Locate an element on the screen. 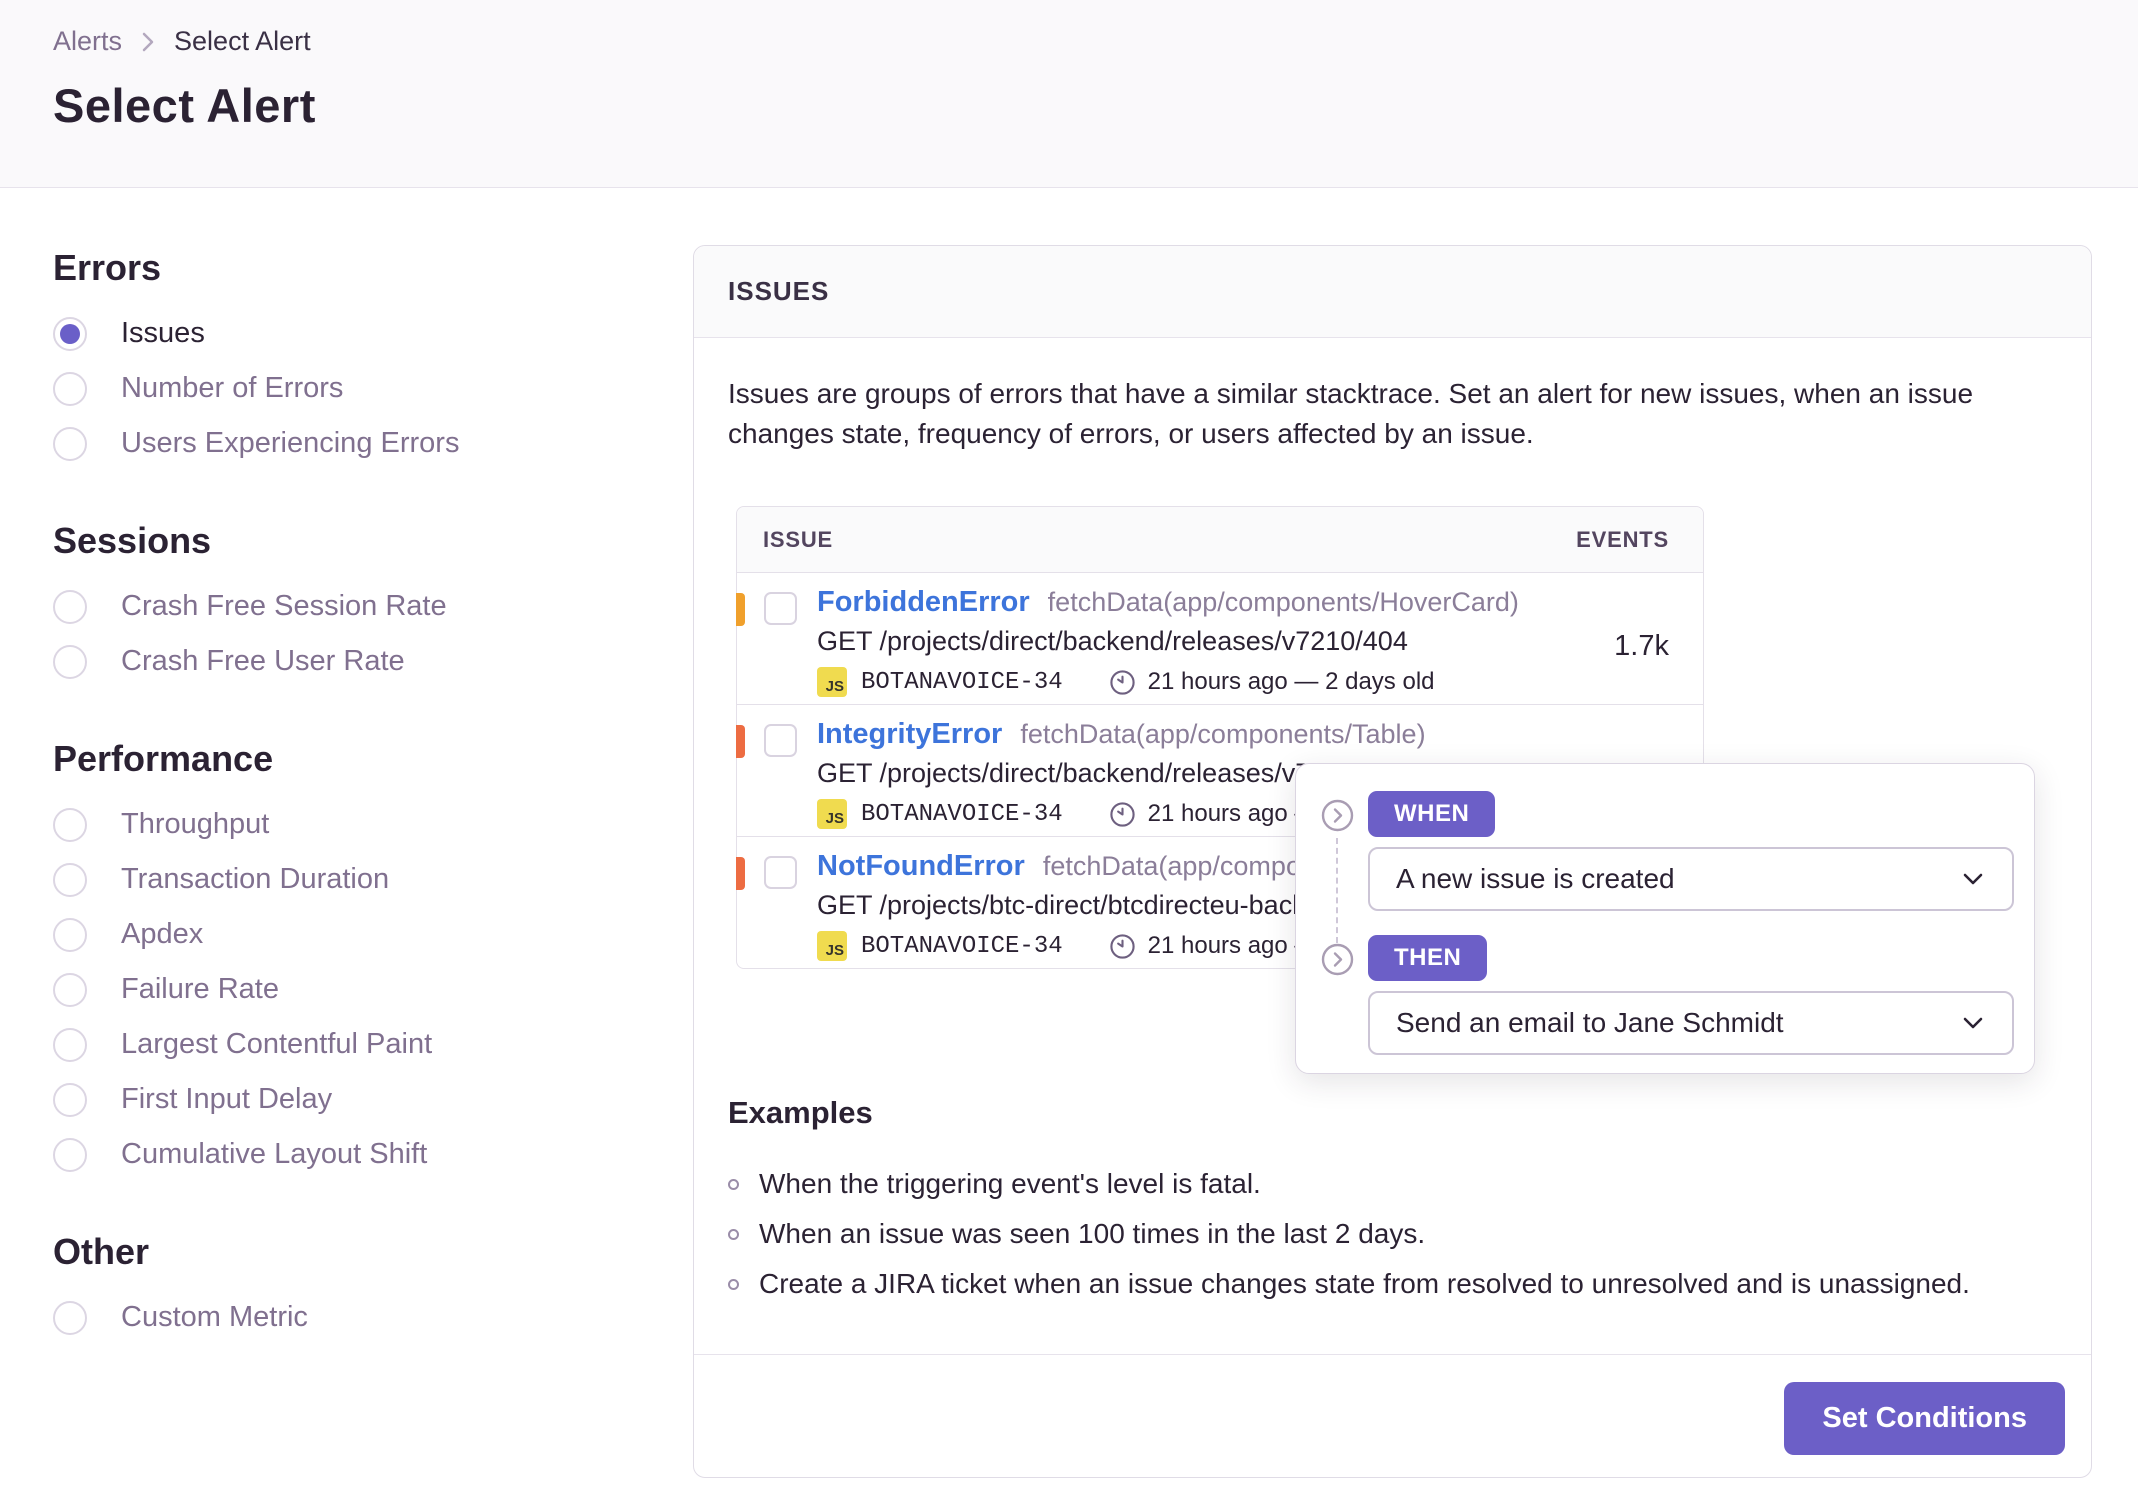  events-count: 1.7k is located at coordinates (1641, 646).